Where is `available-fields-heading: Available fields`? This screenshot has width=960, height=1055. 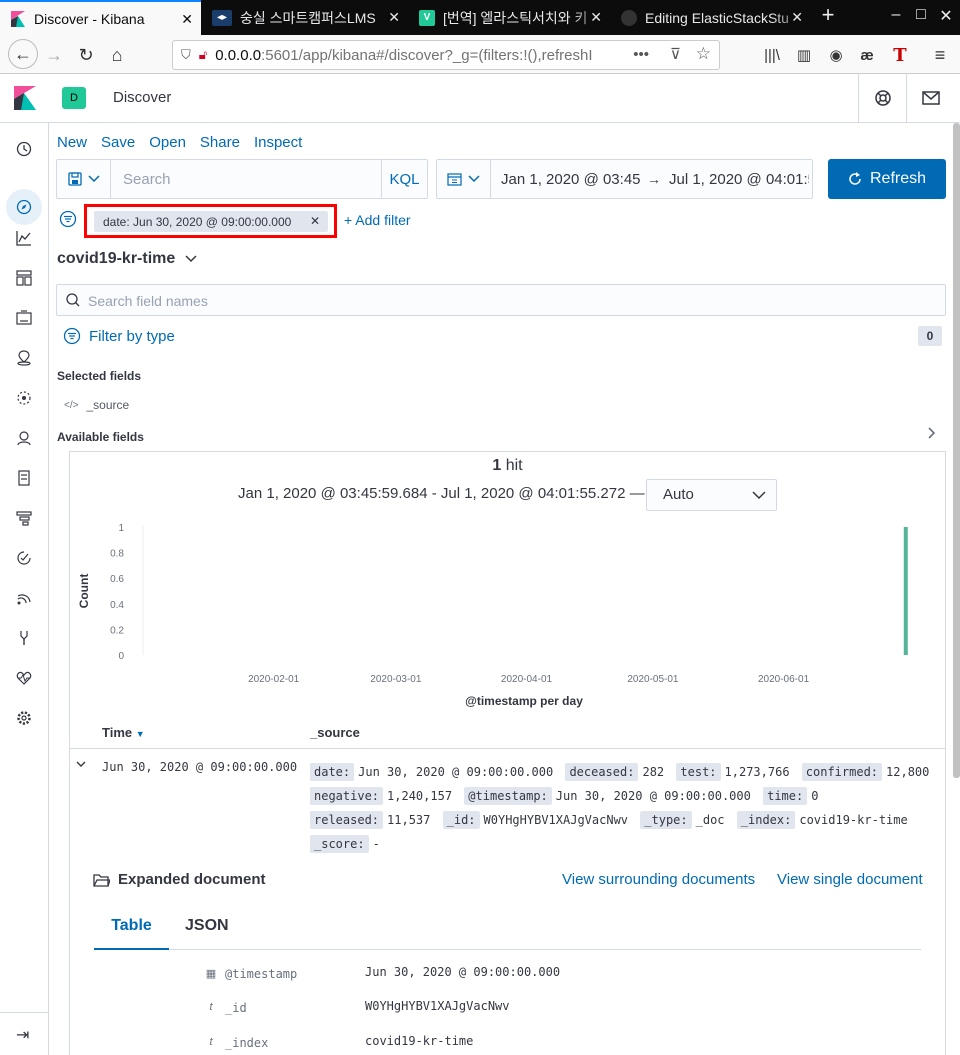 available-fields-heading: Available fields is located at coordinates (100, 437).